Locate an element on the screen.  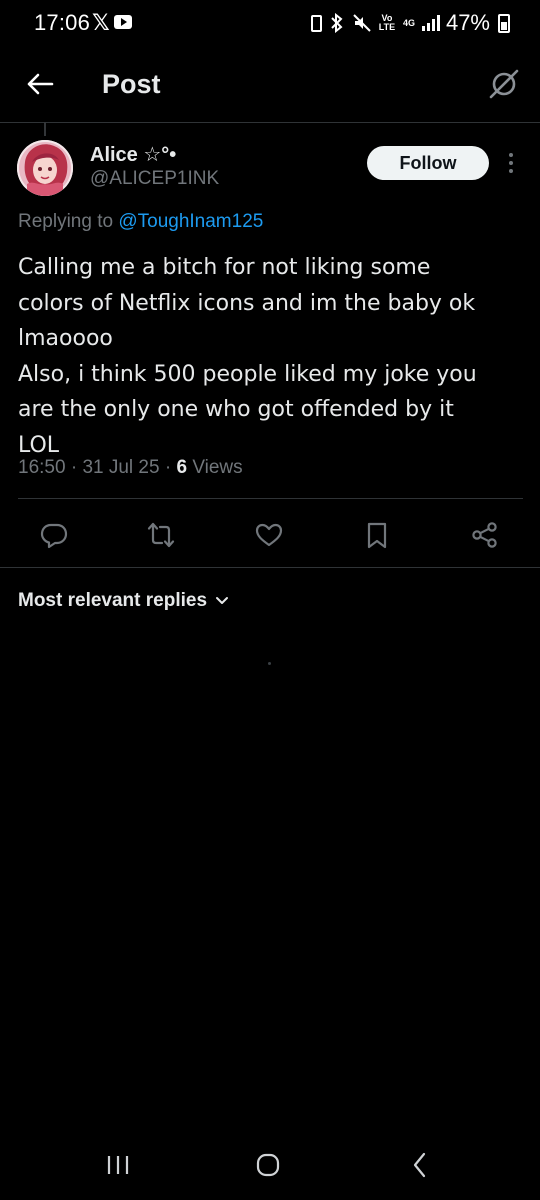
post-text-line: are the only one who got offended by it is located at coordinates (236, 409).